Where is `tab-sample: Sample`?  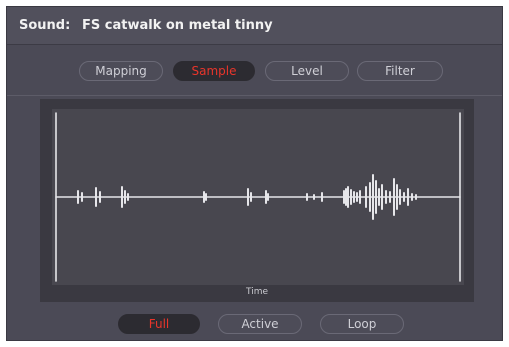
tab-sample: Sample is located at coordinates (214, 71).